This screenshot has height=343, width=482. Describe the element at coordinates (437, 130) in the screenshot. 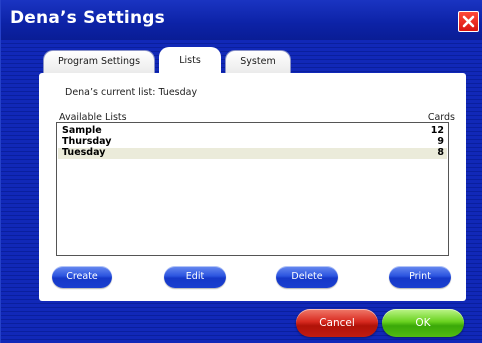

I see `list-item-cards: 12` at that location.